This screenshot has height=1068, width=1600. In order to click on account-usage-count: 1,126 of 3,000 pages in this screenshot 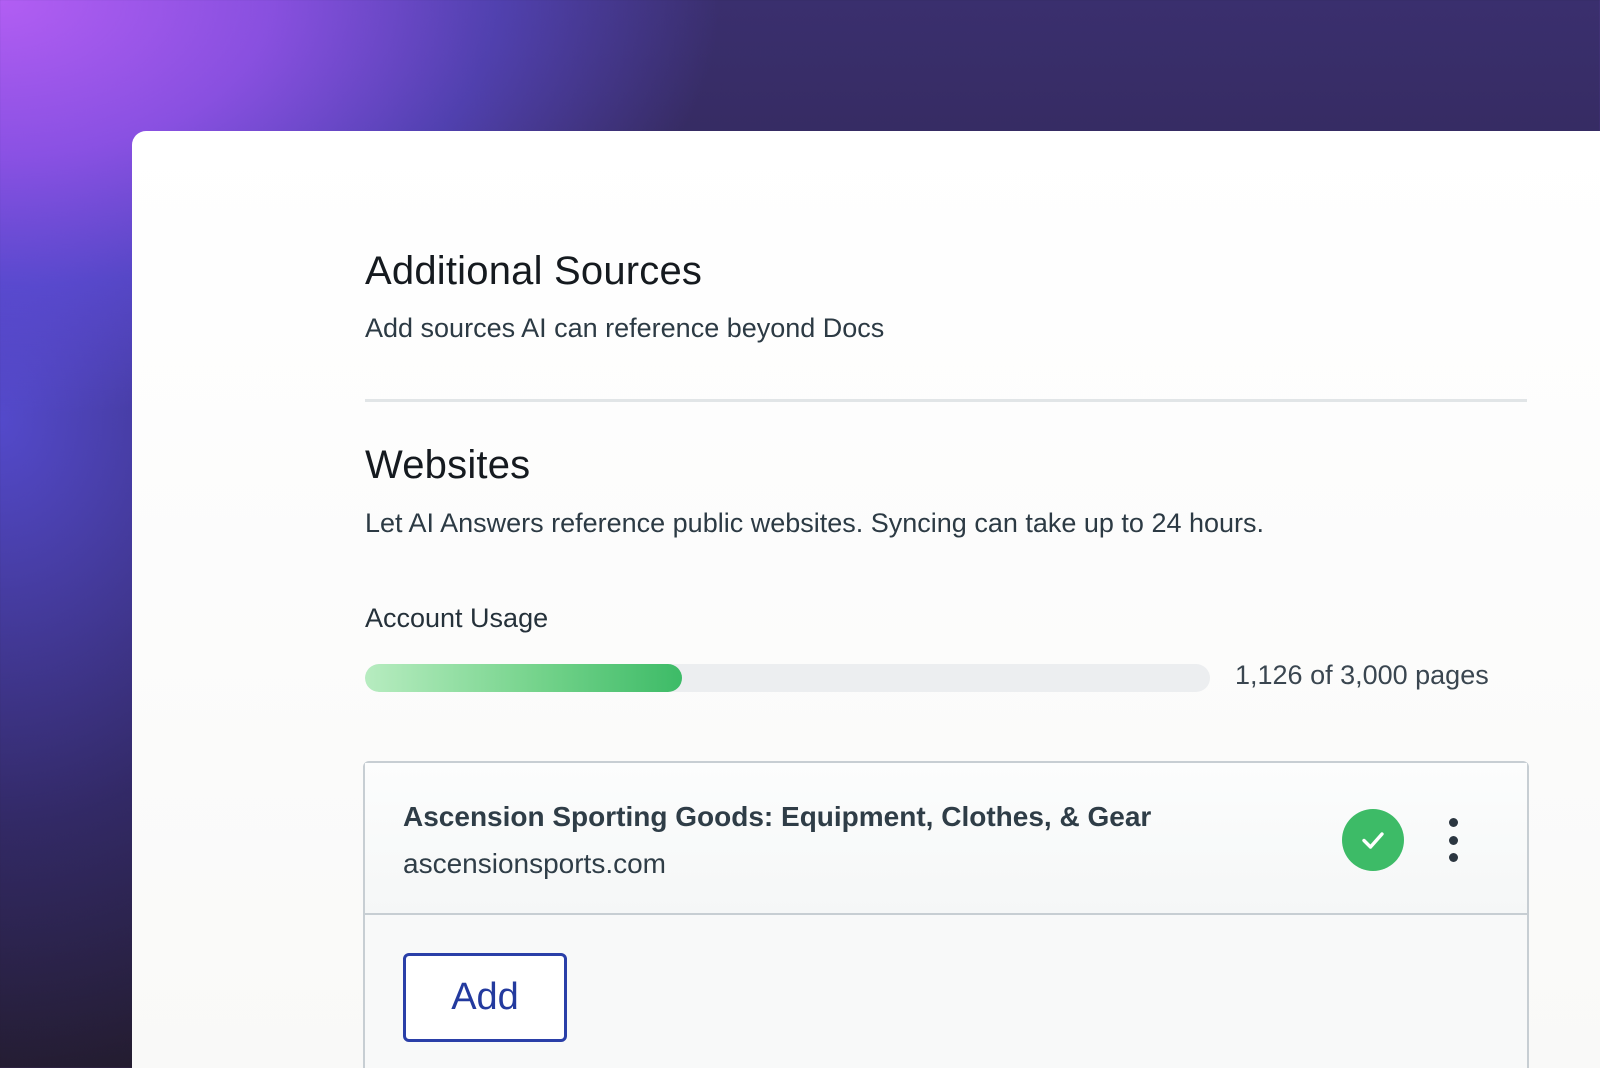, I will do `click(1362, 675)`.